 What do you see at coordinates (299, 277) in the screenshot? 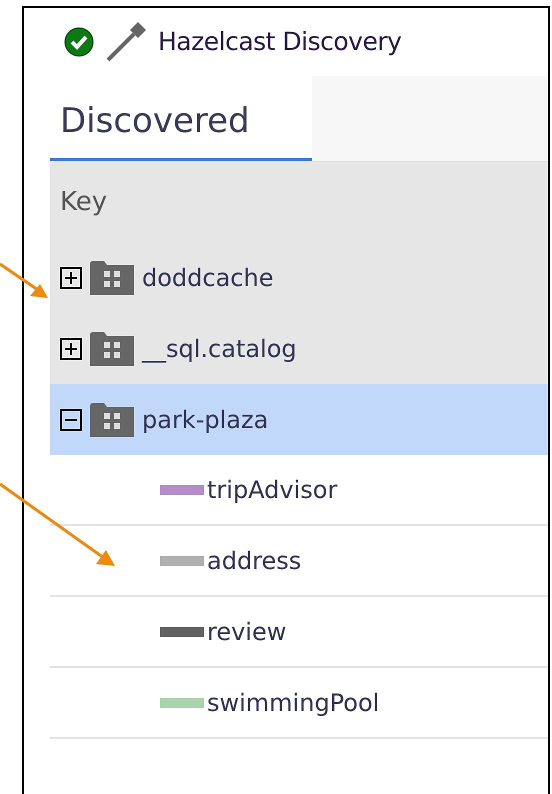
I see `tree-row: doddcache` at bounding box center [299, 277].